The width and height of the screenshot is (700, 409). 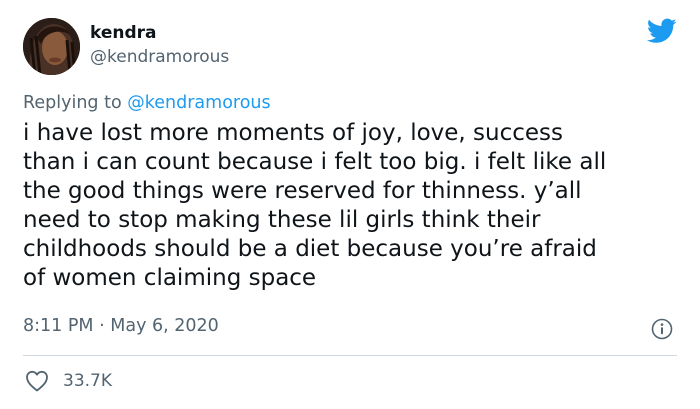 I want to click on like-button: 33.7K, so click(x=68, y=381).